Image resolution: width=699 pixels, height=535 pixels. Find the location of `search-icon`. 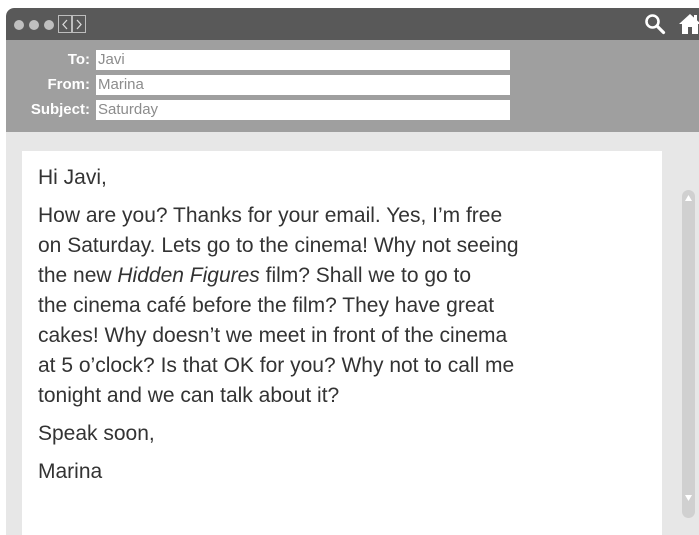

search-icon is located at coordinates (655, 24).